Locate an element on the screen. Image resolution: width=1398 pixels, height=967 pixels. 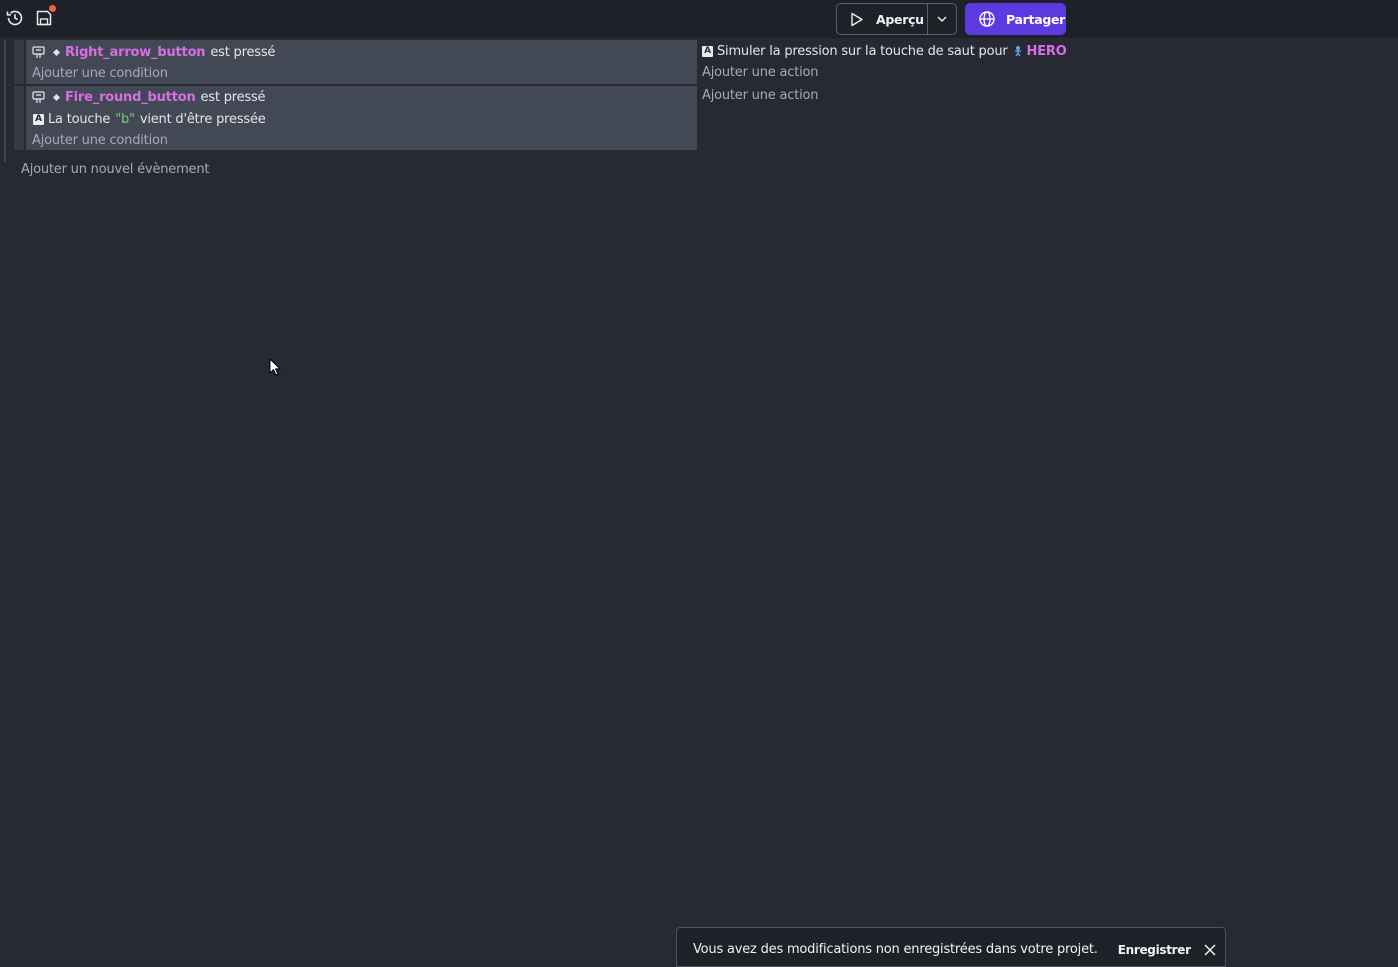
share-button: Partager is located at coordinates (1015, 19).